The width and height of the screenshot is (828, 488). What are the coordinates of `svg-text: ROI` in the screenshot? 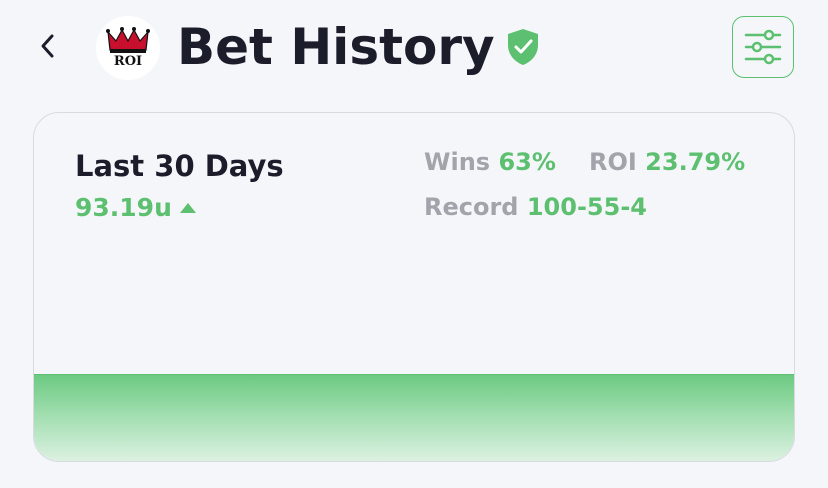 It's located at (128, 61).